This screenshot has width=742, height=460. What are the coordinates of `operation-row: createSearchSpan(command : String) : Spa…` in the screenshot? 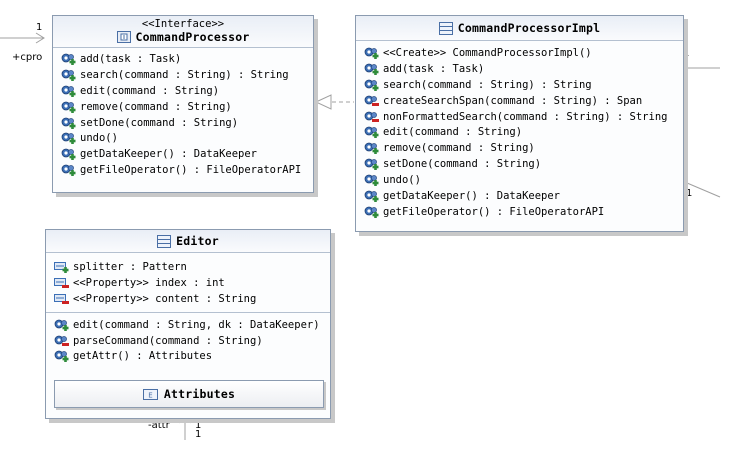 It's located at (523, 101).